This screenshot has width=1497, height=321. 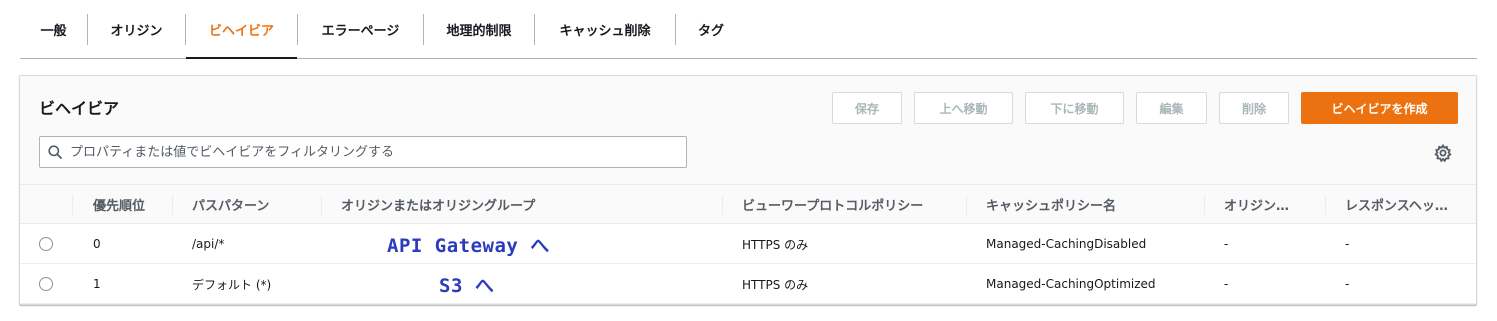 What do you see at coordinates (605, 29) in the screenshot?
I see `tab-invalidations: キャッシュ削除` at bounding box center [605, 29].